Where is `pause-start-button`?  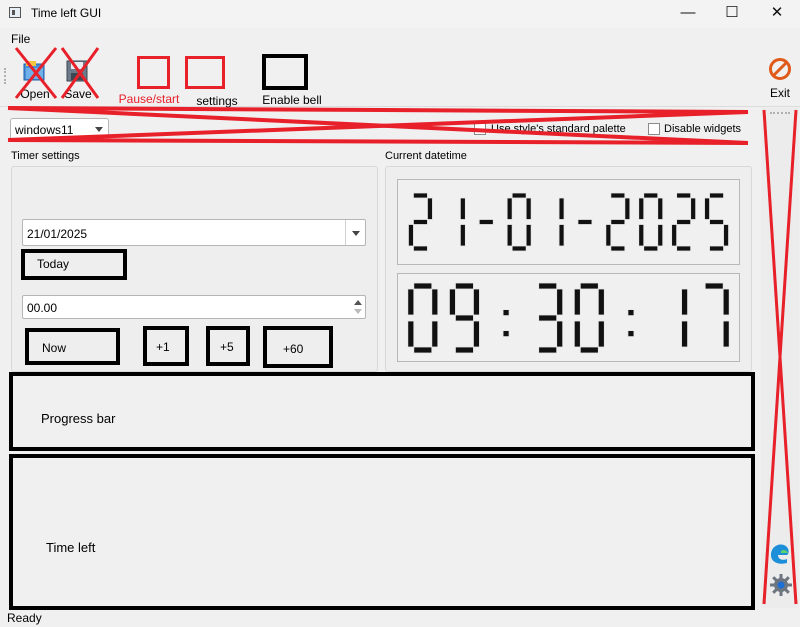 pause-start-button is located at coordinates (153, 72).